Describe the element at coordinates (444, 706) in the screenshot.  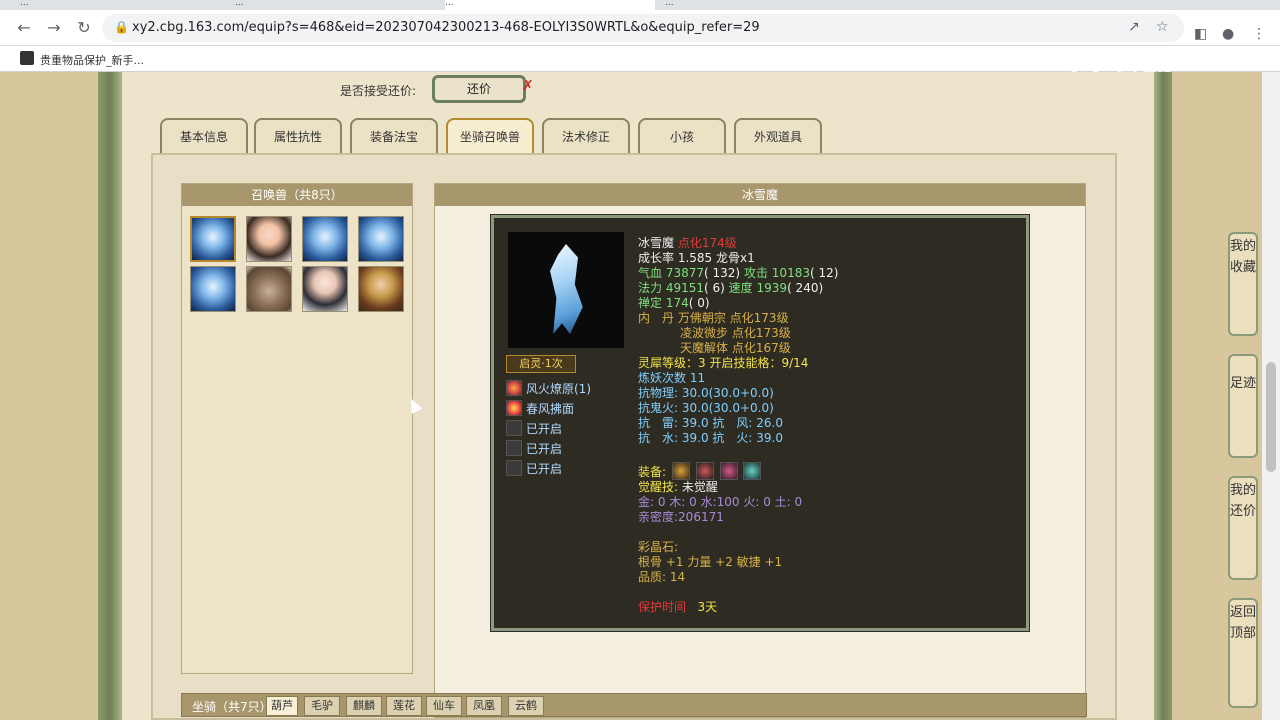
I see `mount-tab: 仙车` at that location.